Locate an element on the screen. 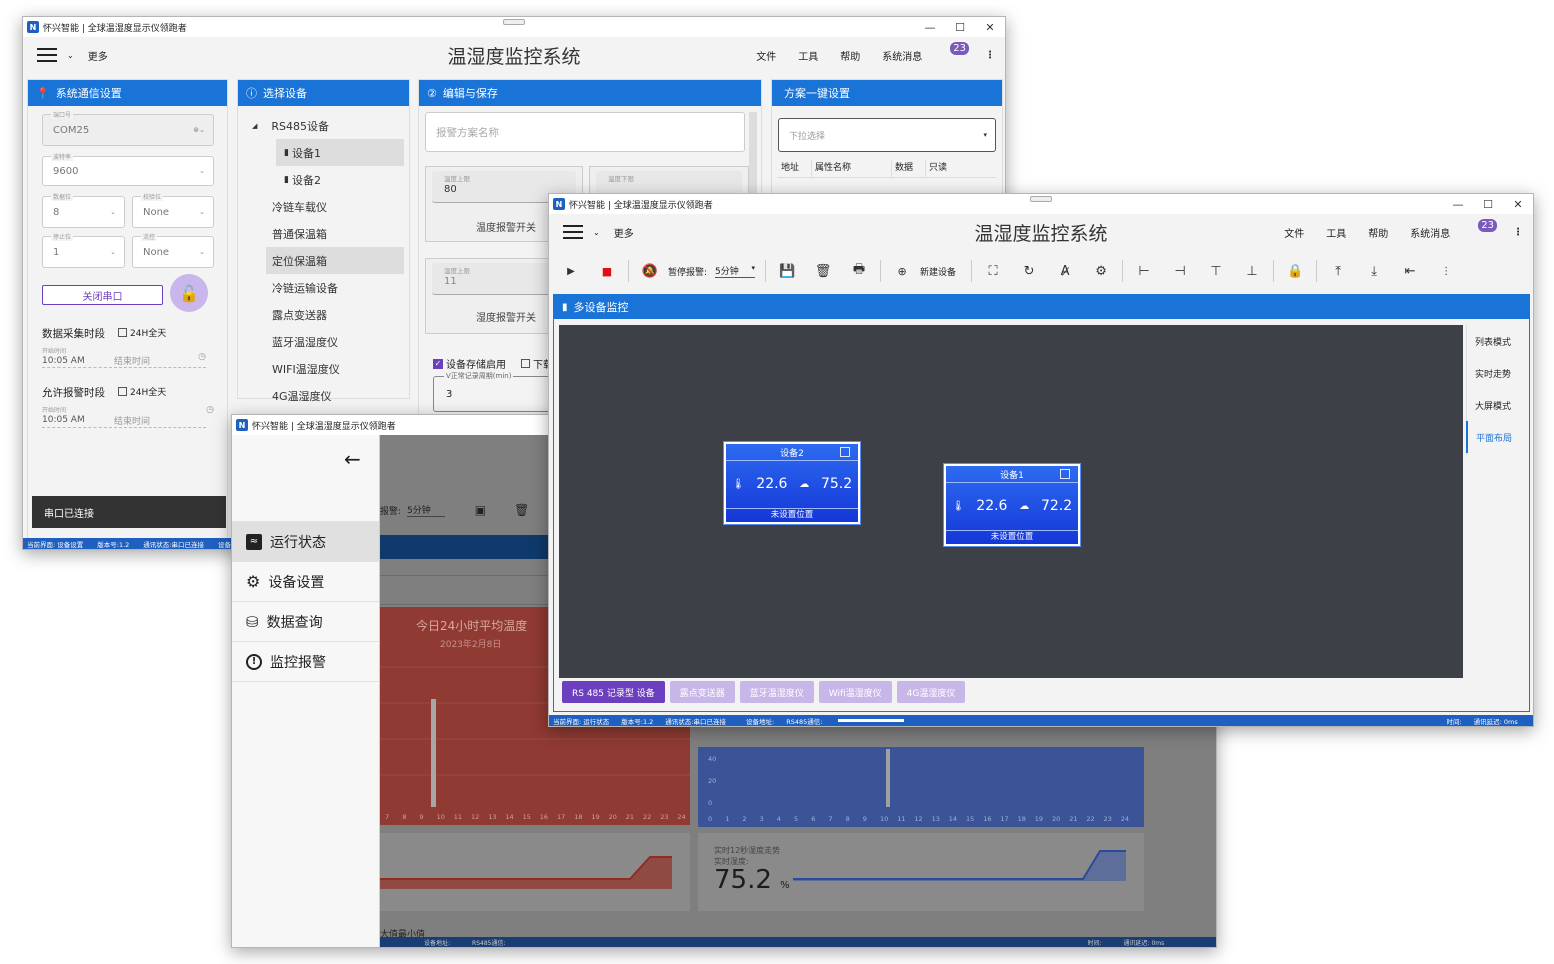  nav-item-runtime: ≈ 运行状态 is located at coordinates (305, 542).